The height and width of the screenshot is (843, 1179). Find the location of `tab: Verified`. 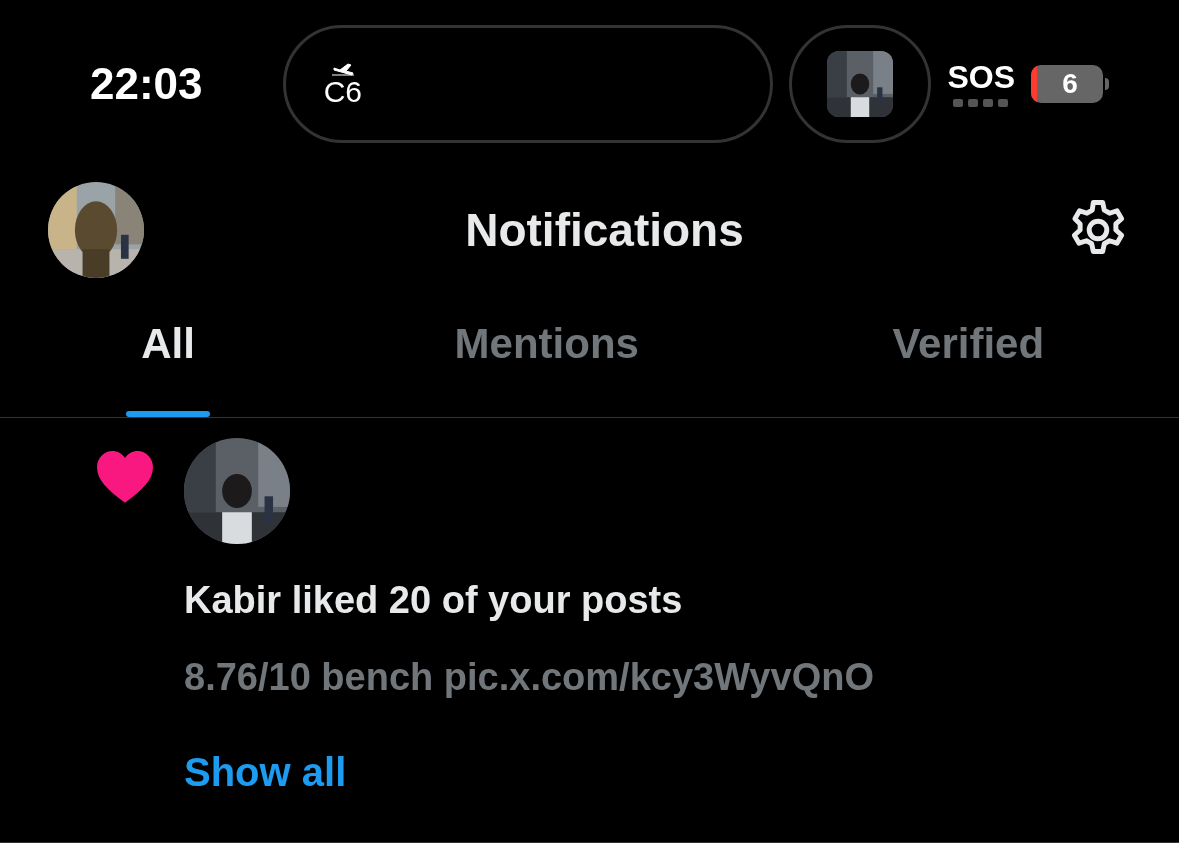

tab: Verified is located at coordinates (968, 354).